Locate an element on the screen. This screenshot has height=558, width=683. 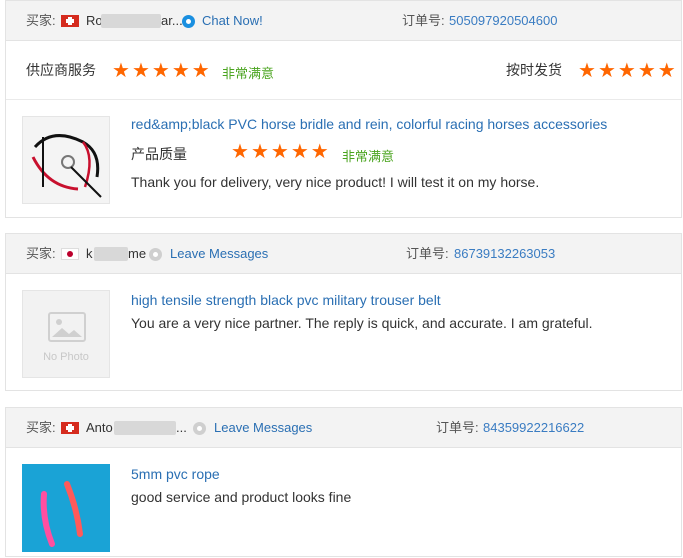
product-title-link: 5mm pvc rope is located at coordinates (175, 474).